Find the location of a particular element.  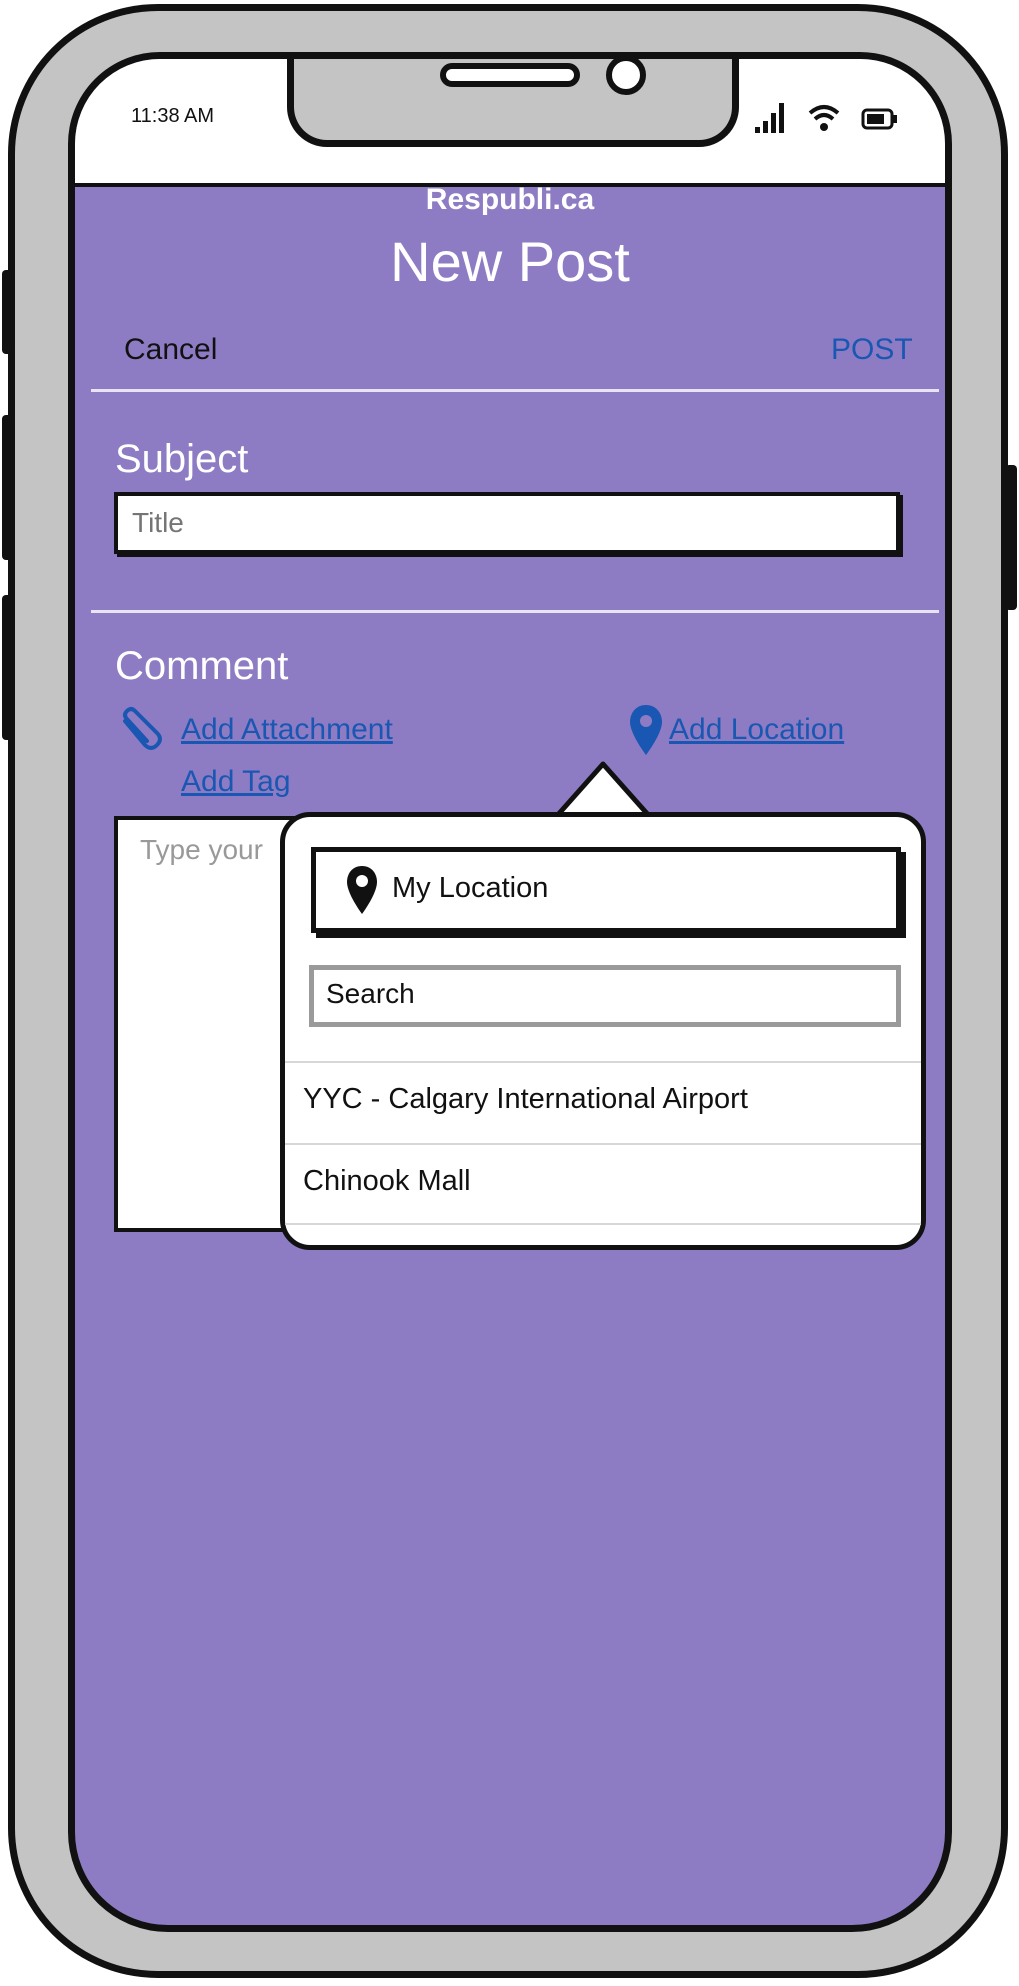

signal-icon is located at coordinates (775, 118).